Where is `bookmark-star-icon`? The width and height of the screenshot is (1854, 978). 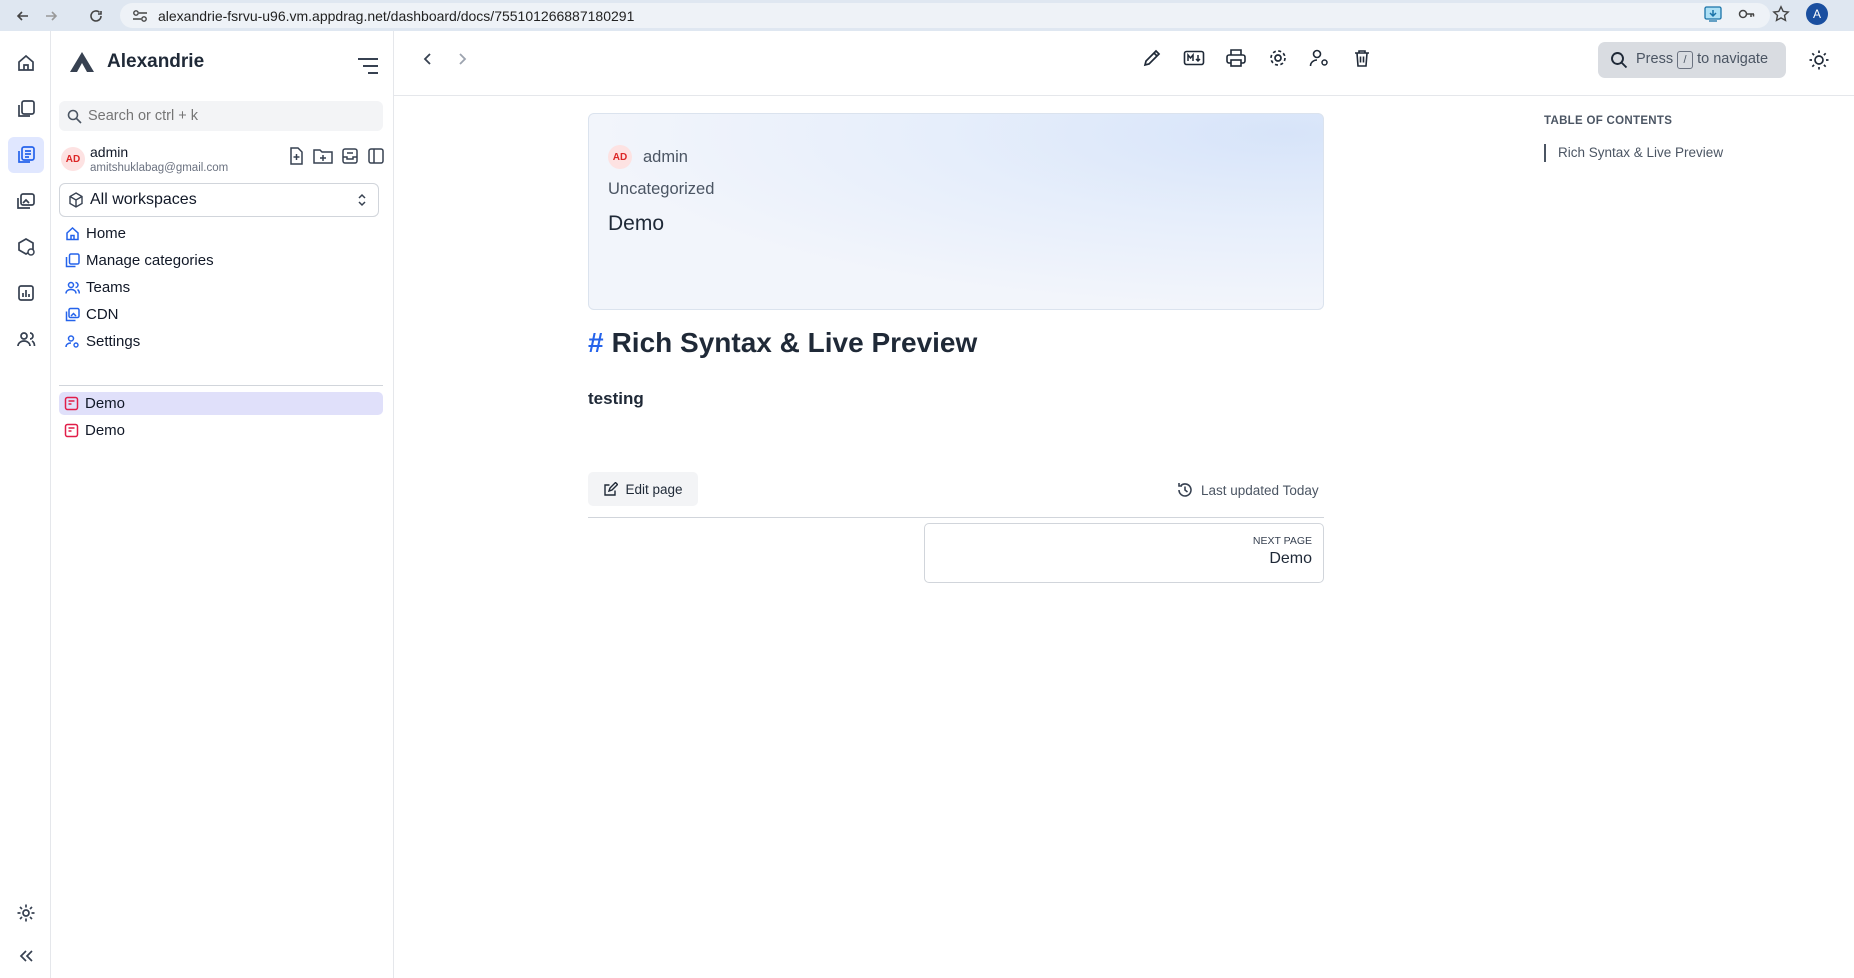
bookmark-star-icon is located at coordinates (1781, 14).